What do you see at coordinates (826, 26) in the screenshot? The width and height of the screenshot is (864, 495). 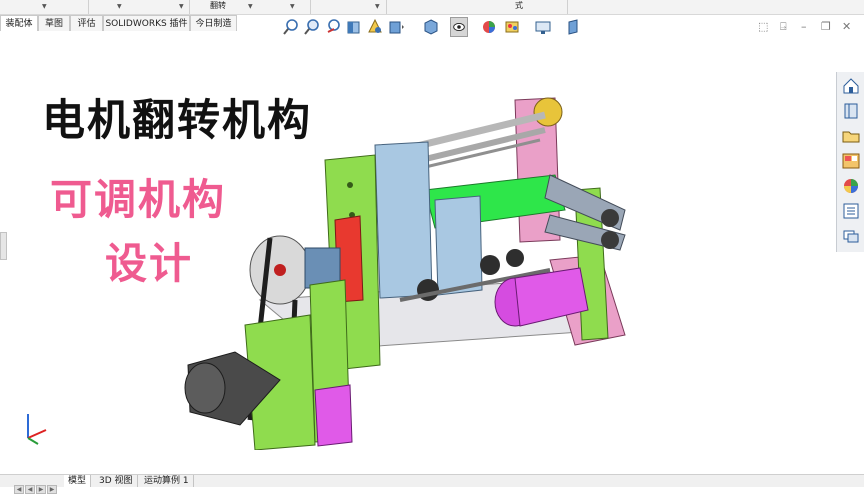 I see `restore-icon: ❐` at bounding box center [826, 26].